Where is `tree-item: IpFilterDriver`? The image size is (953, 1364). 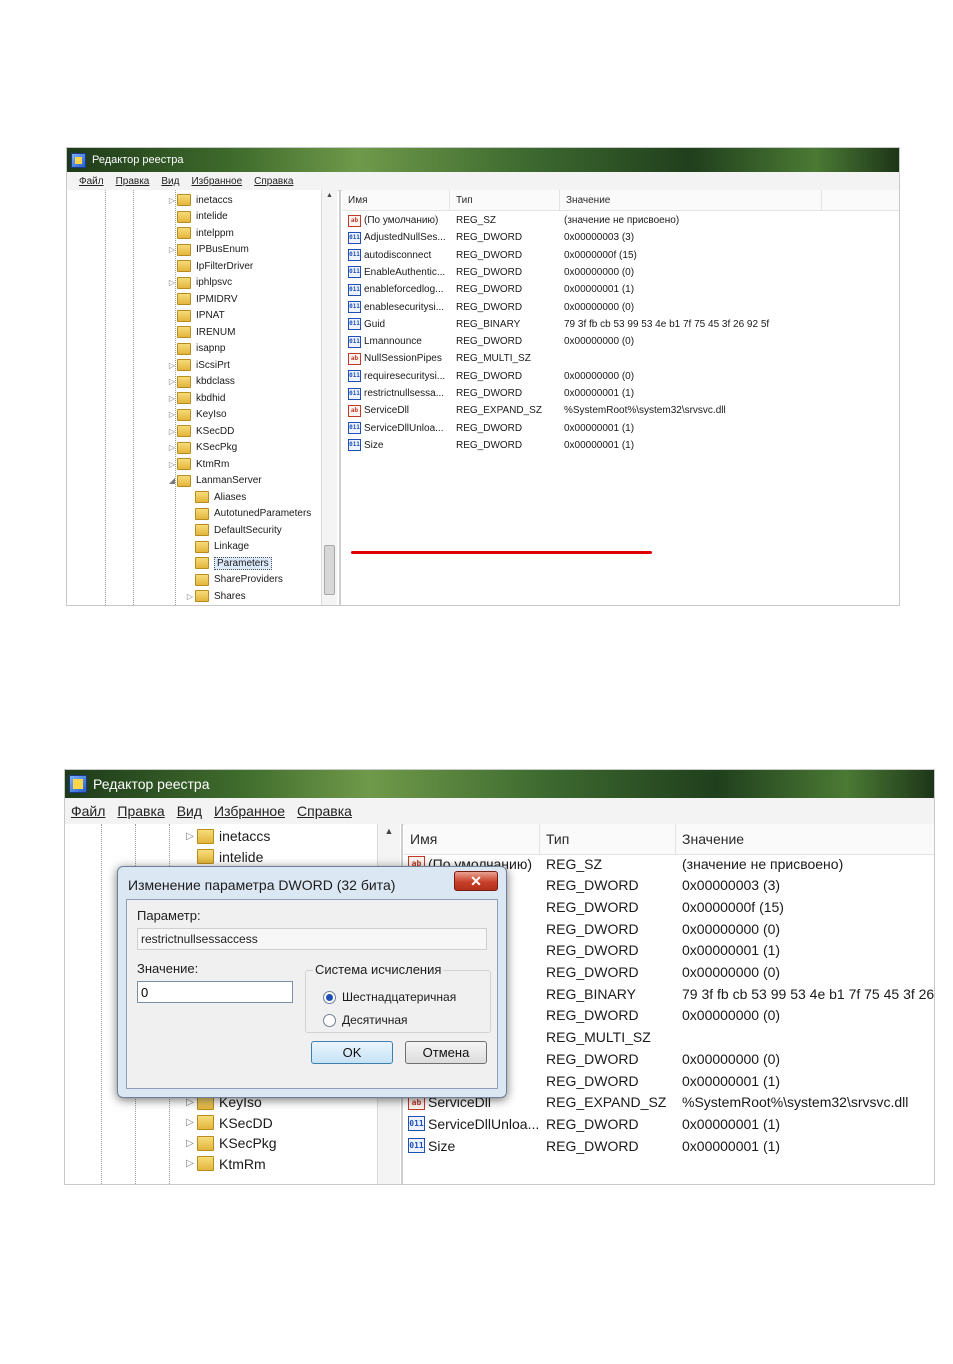
tree-item: IpFilterDriver is located at coordinates (210, 266).